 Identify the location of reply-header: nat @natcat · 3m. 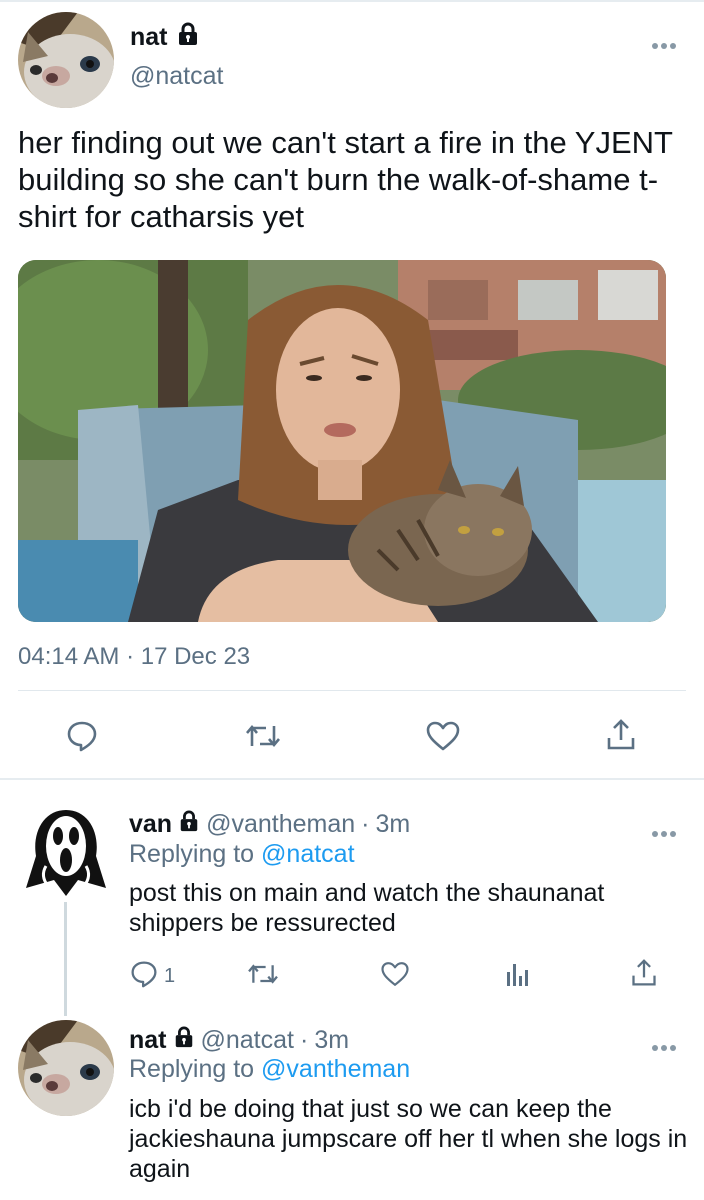
(239, 1040).